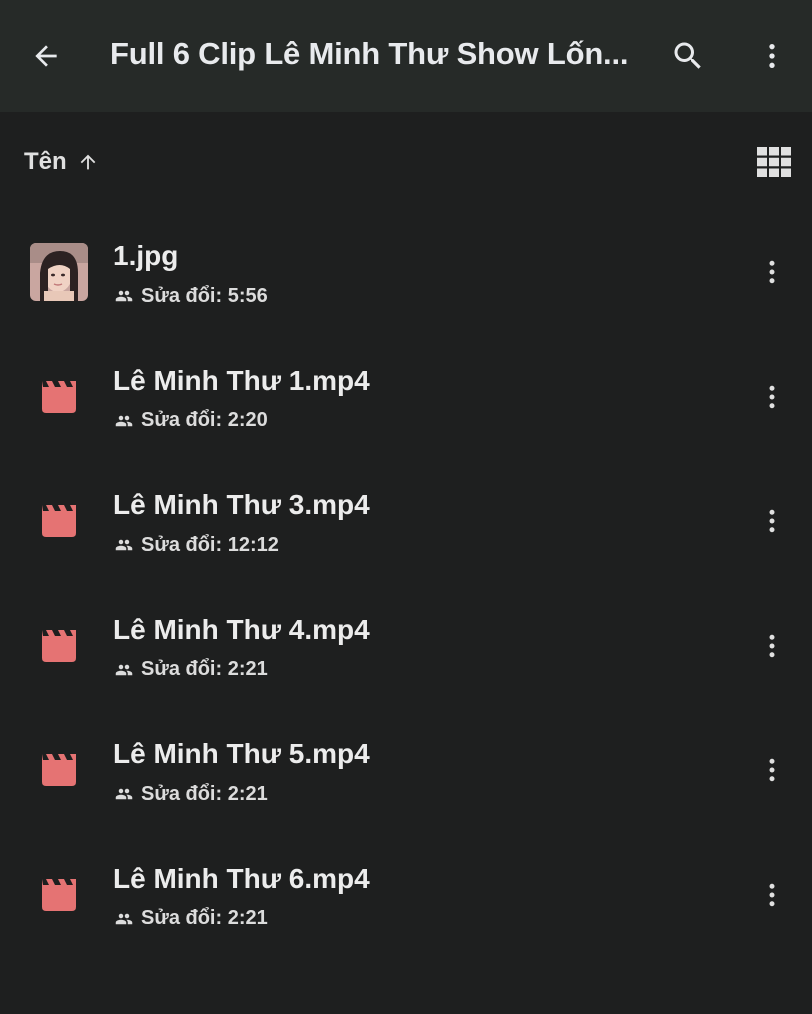 The height and width of the screenshot is (1014, 812). I want to click on more-options-button, so click(772, 56).